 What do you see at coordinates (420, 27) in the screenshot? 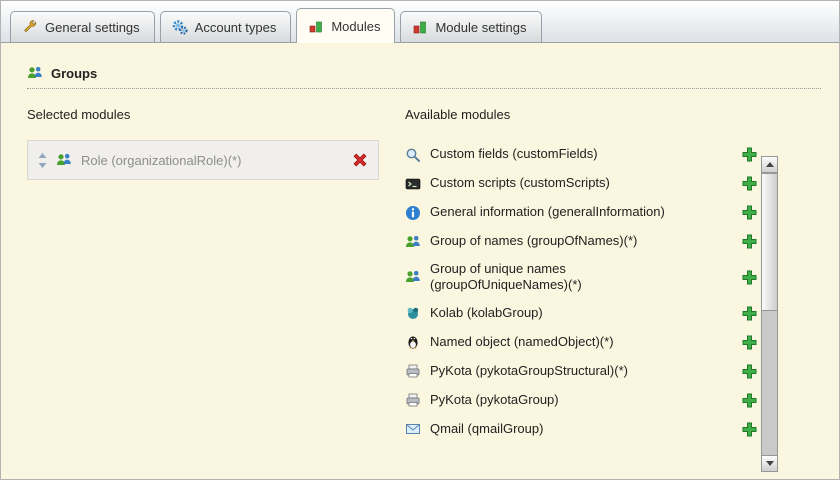
I see `module-settings-icon` at bounding box center [420, 27].